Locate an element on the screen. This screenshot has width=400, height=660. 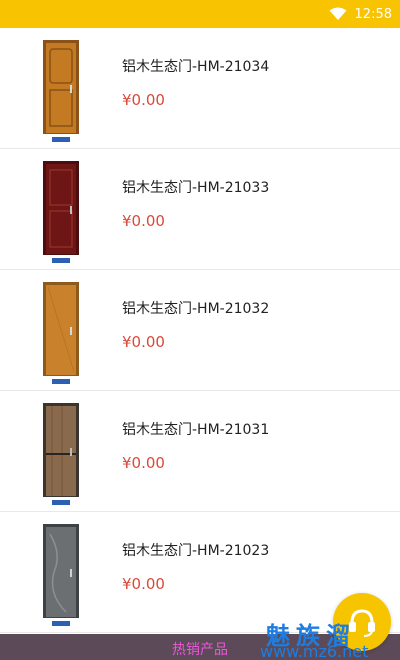
product-title: 铝木生态门-HM-21031 is located at coordinates (195, 429).